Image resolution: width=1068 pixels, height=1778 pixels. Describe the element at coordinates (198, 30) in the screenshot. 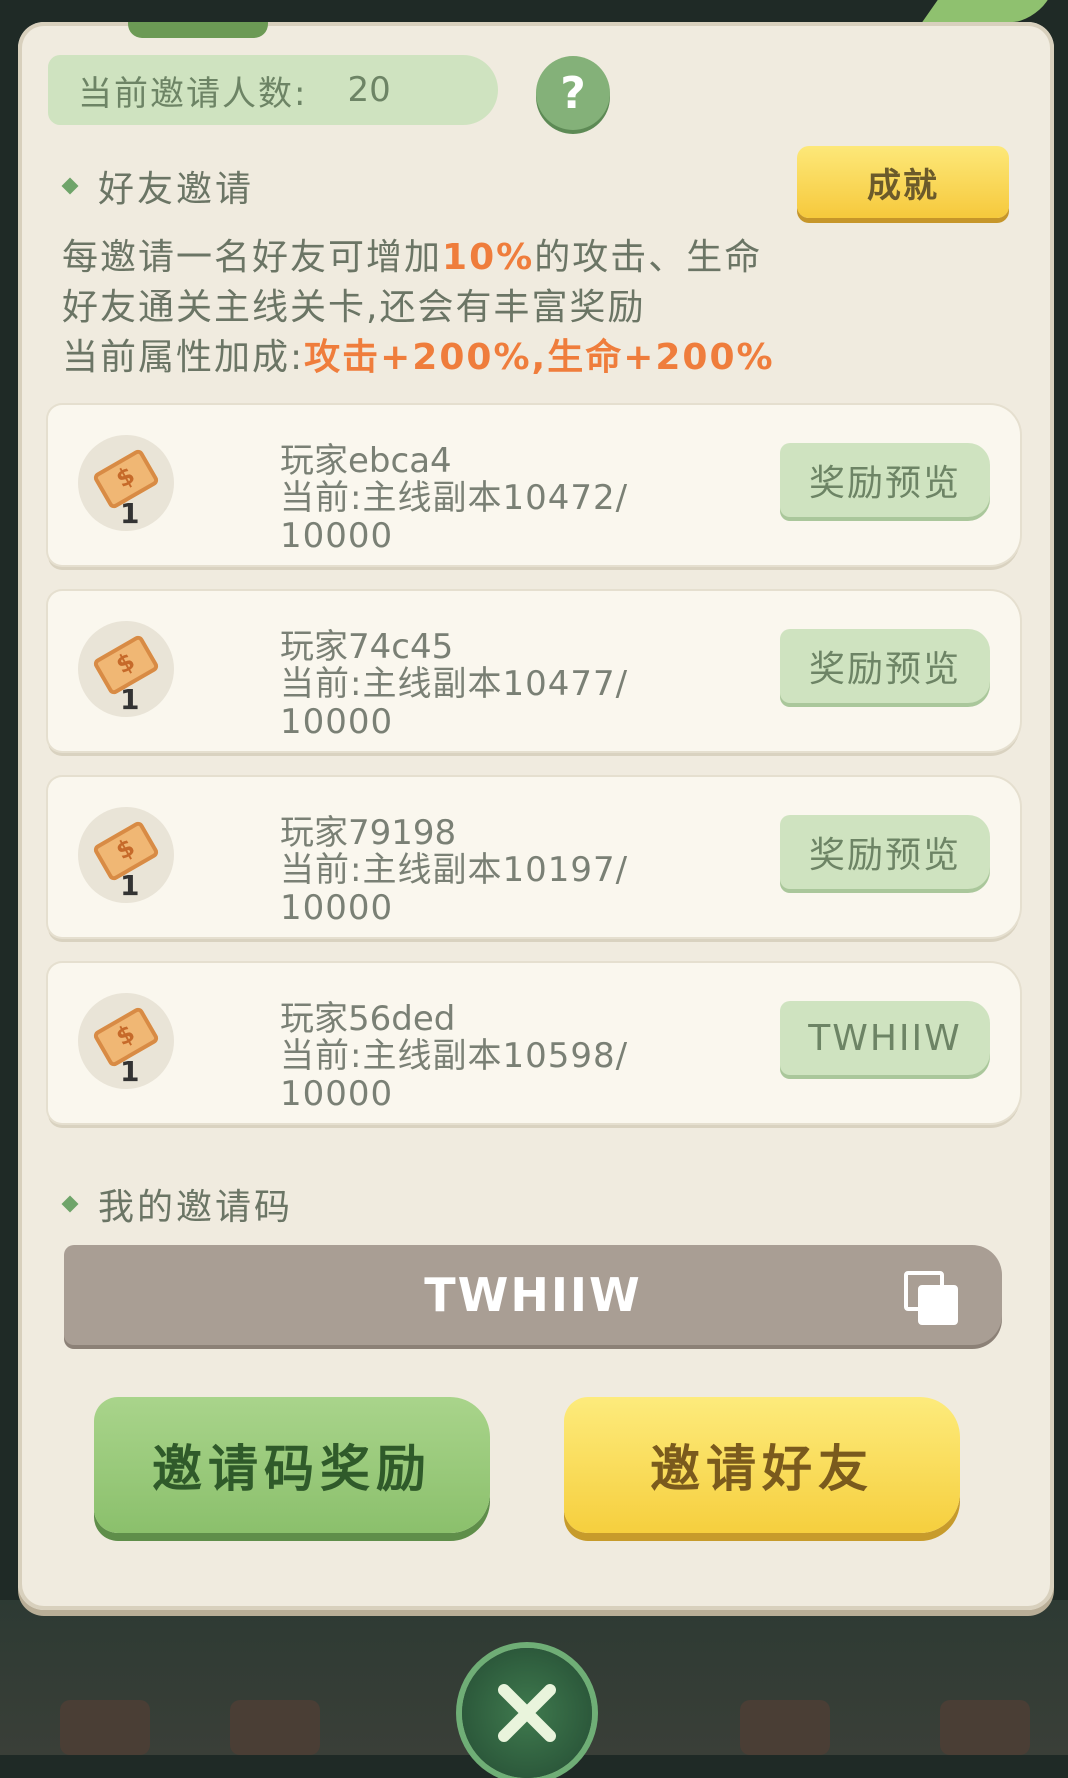

I see `panel-title-tab` at that location.